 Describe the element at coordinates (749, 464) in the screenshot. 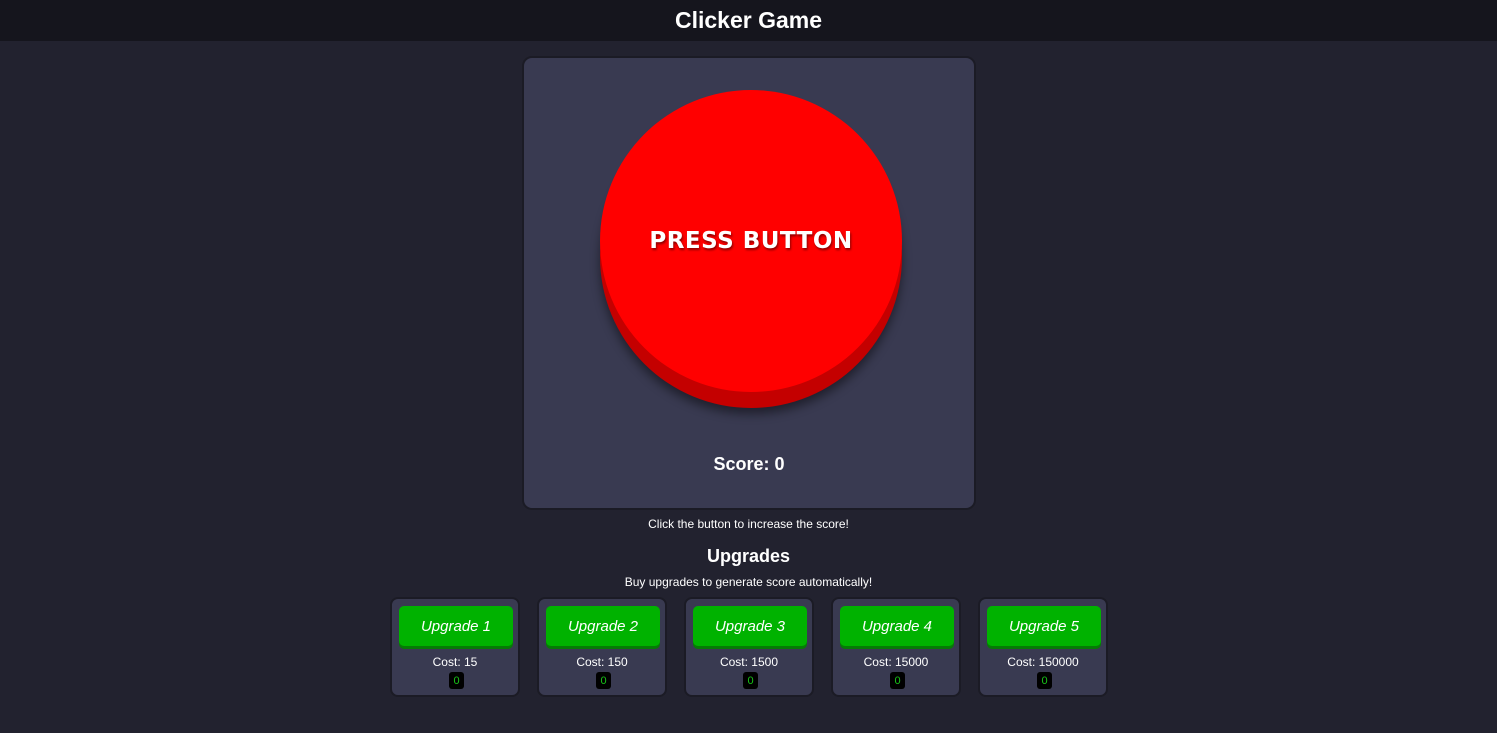

I see `score-display: Score: 0` at that location.